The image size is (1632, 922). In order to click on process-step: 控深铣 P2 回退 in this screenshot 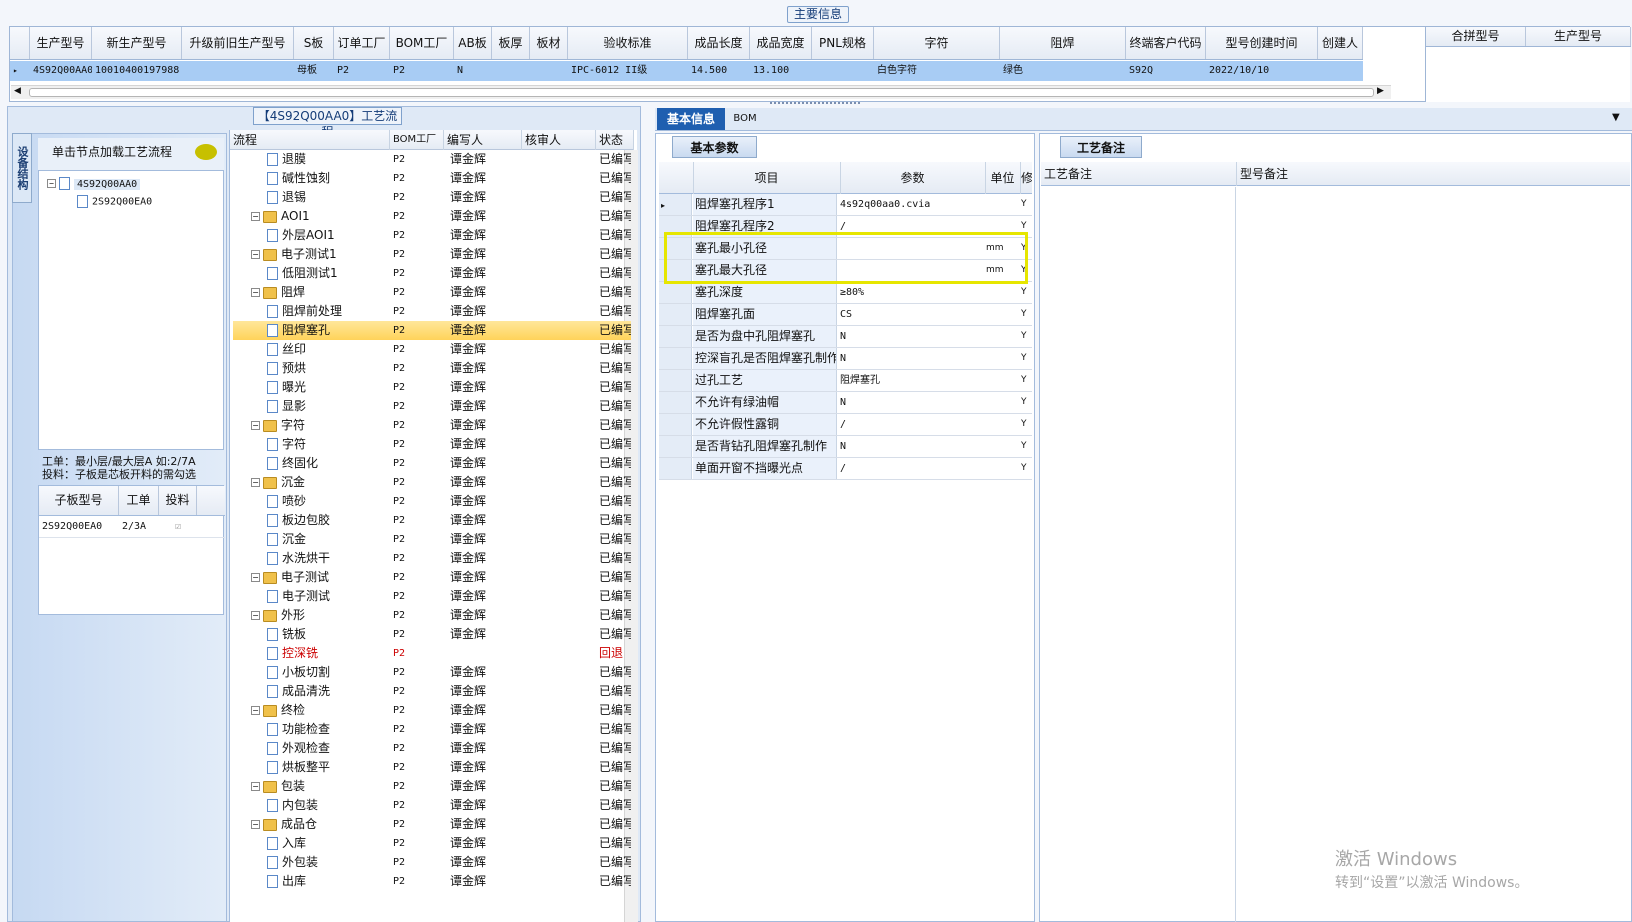, I will do `click(432, 653)`.